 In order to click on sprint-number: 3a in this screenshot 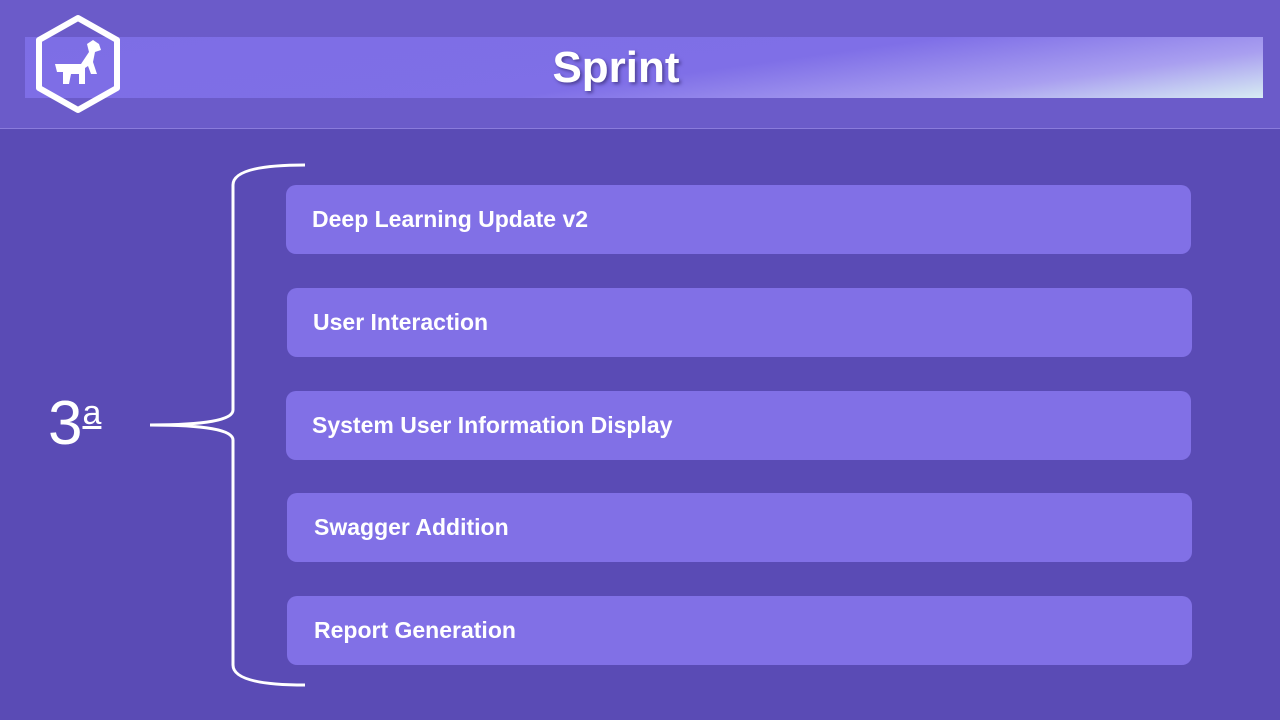, I will do `click(88, 424)`.